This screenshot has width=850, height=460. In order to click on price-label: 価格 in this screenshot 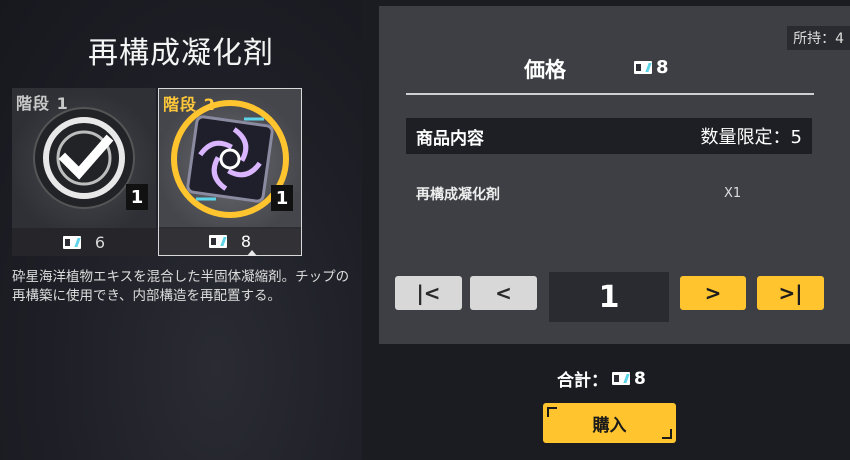, I will do `click(545, 70)`.